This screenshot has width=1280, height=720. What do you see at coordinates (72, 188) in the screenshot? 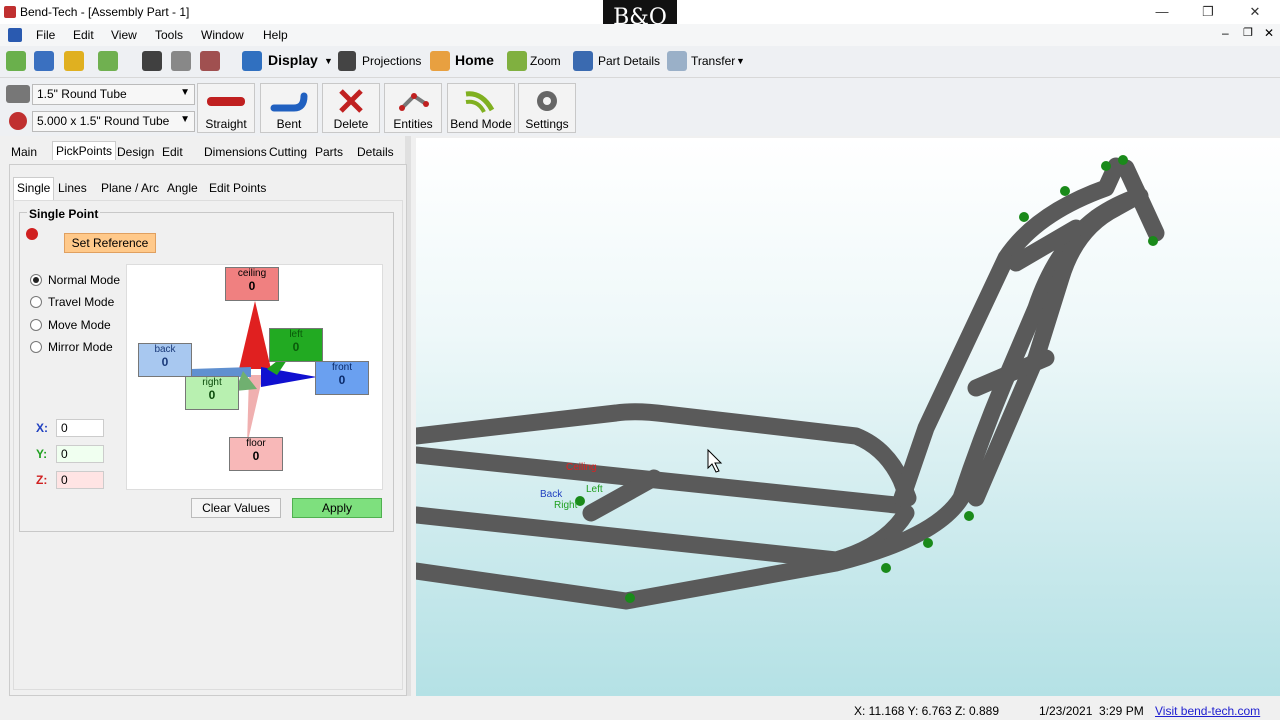
I see `subtab-lines: Lines` at bounding box center [72, 188].